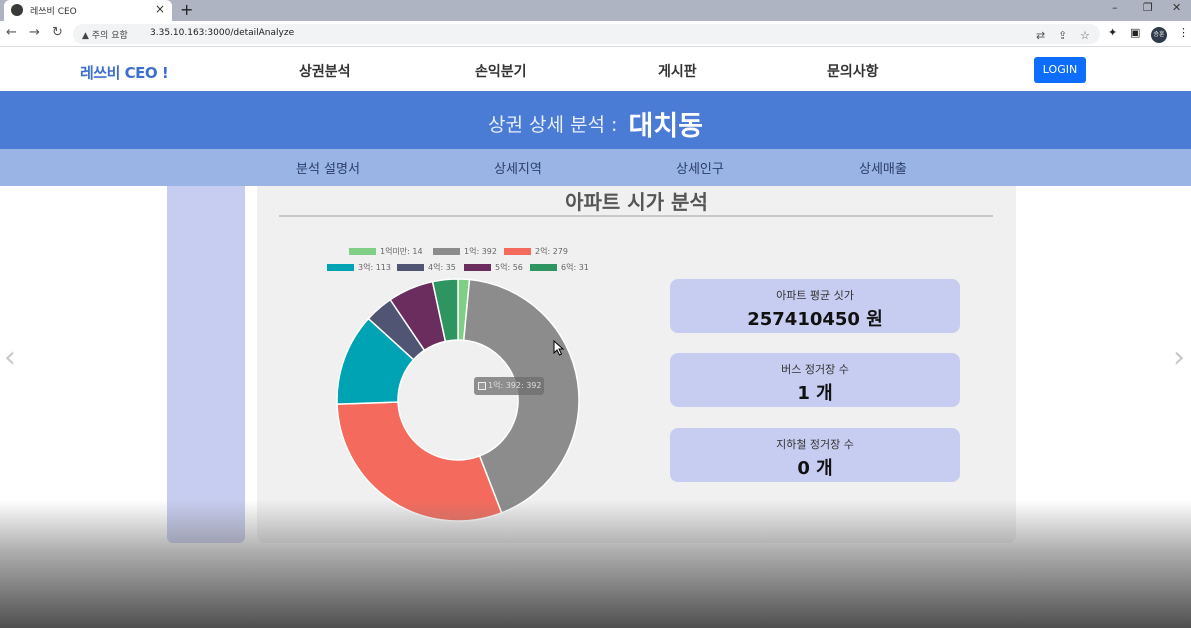 Image resolution: width=1191 pixels, height=628 pixels. I want to click on close-tab-icon: ×, so click(160, 9).